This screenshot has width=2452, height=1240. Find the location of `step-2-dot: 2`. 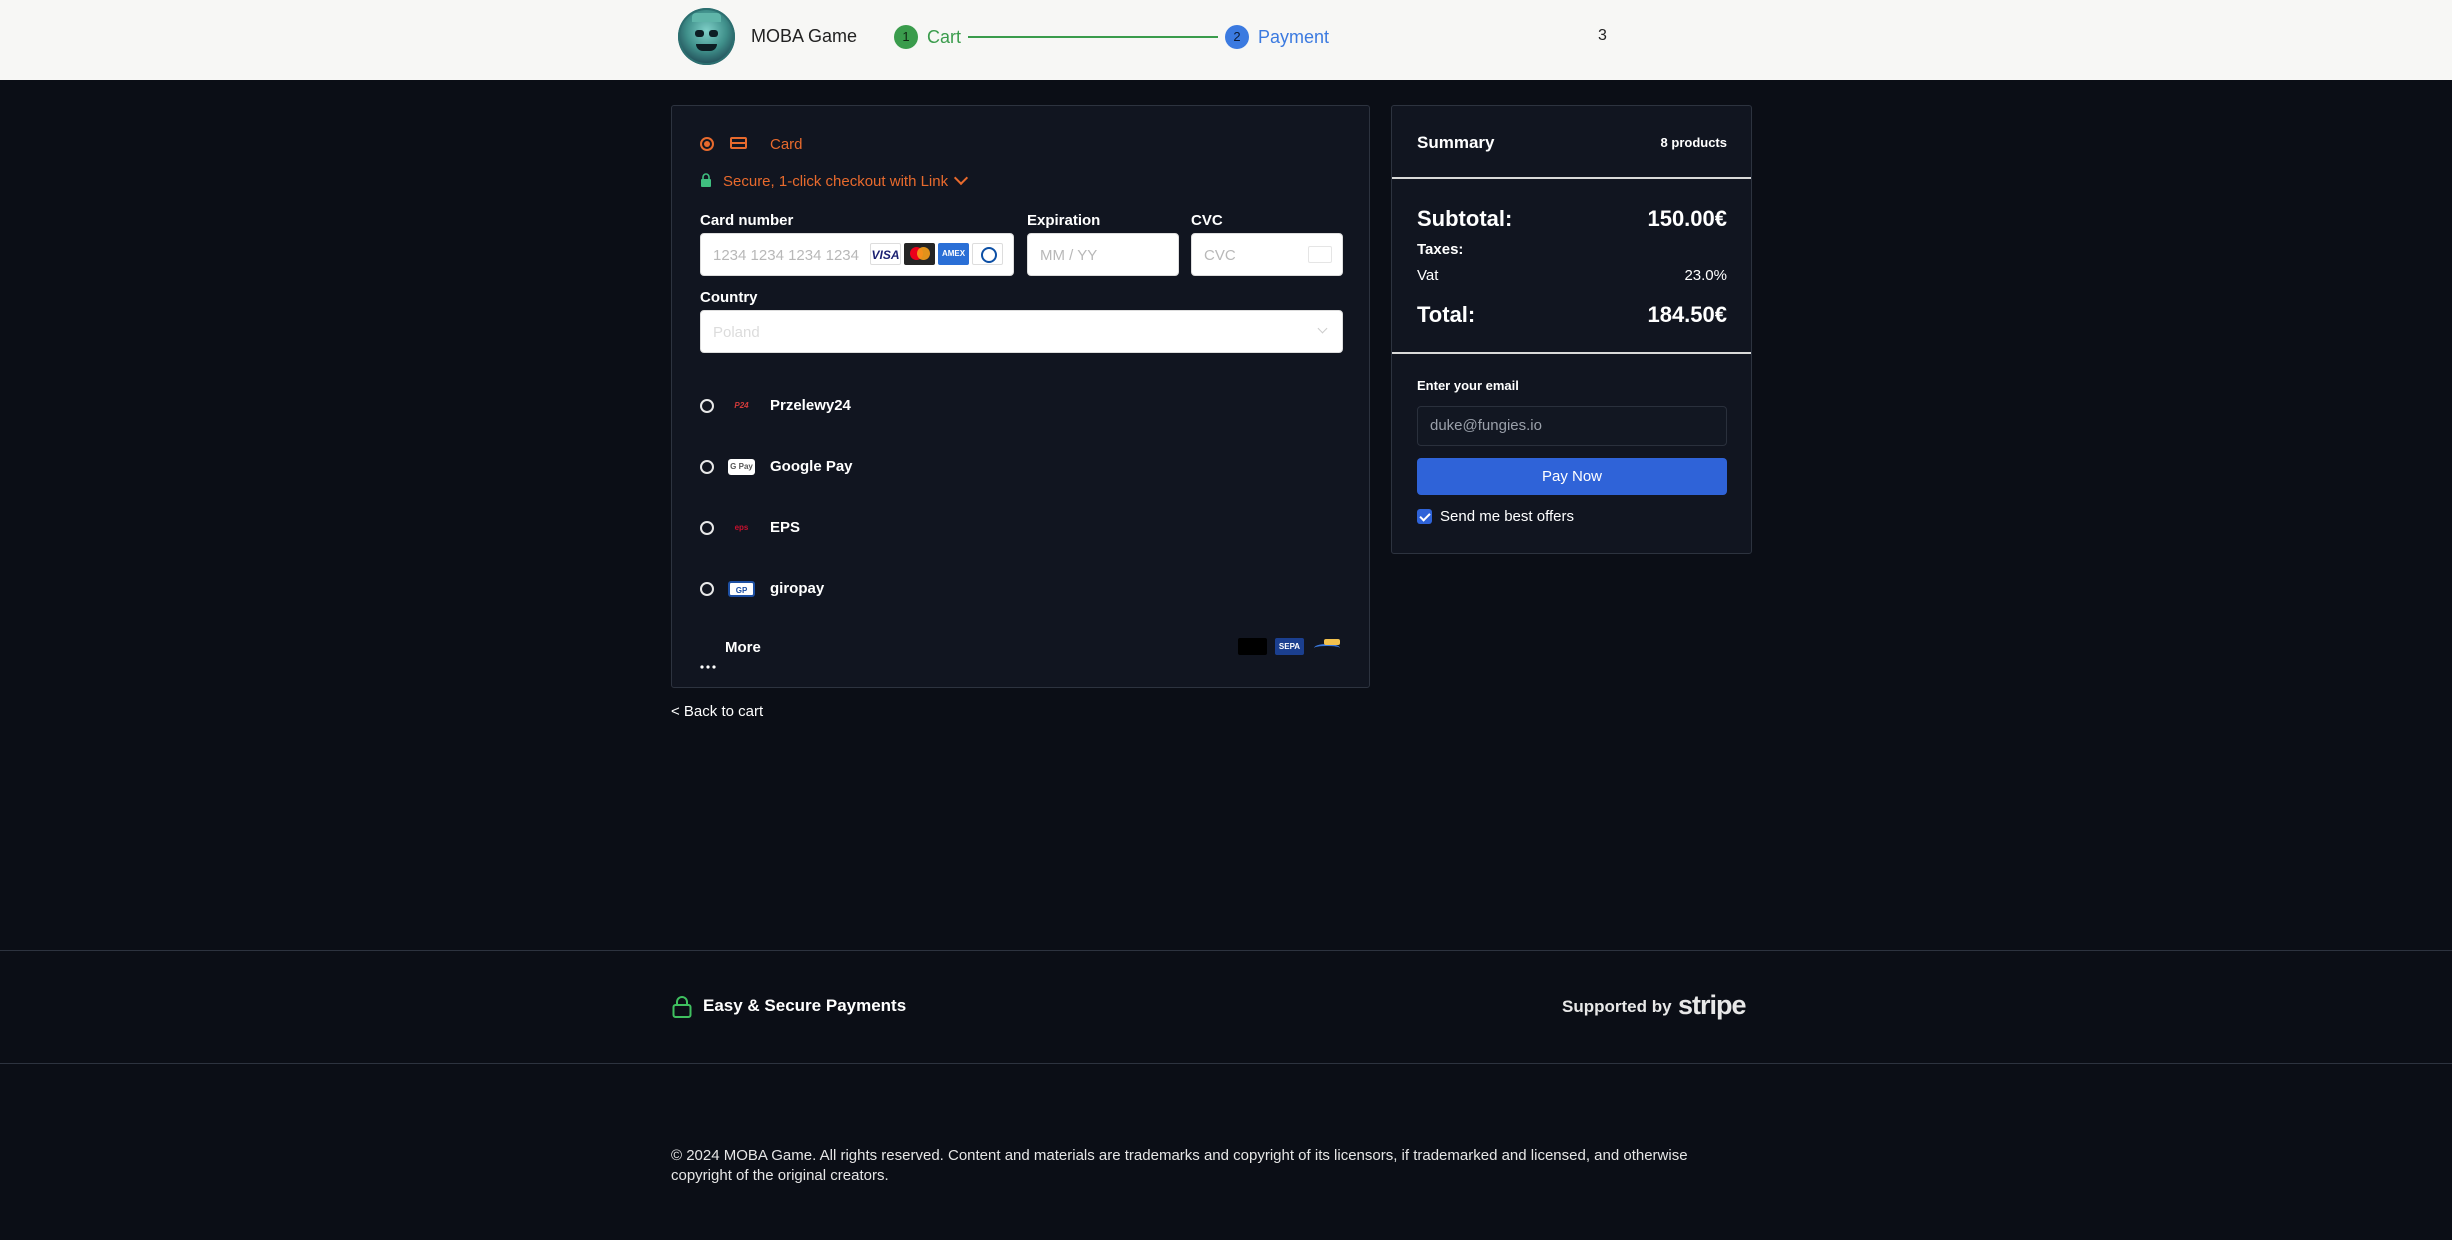

step-2-dot: 2 is located at coordinates (1237, 37).